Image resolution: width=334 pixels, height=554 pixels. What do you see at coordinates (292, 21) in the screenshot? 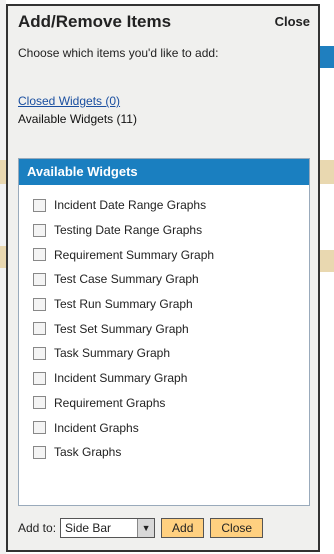
I see `dialog-close-link: Close` at bounding box center [292, 21].